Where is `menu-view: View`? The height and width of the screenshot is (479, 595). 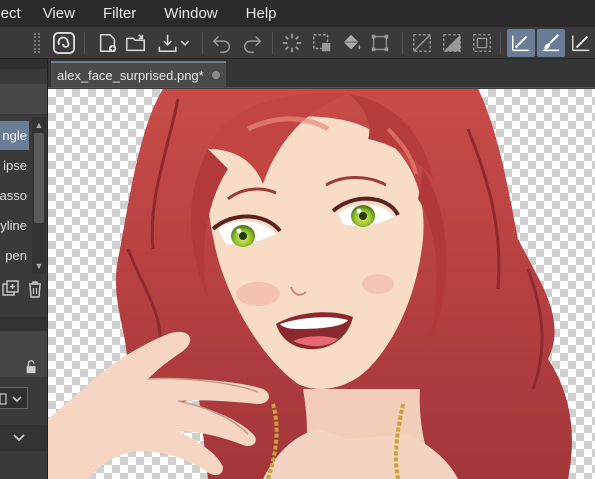 menu-view: View is located at coordinates (59, 13).